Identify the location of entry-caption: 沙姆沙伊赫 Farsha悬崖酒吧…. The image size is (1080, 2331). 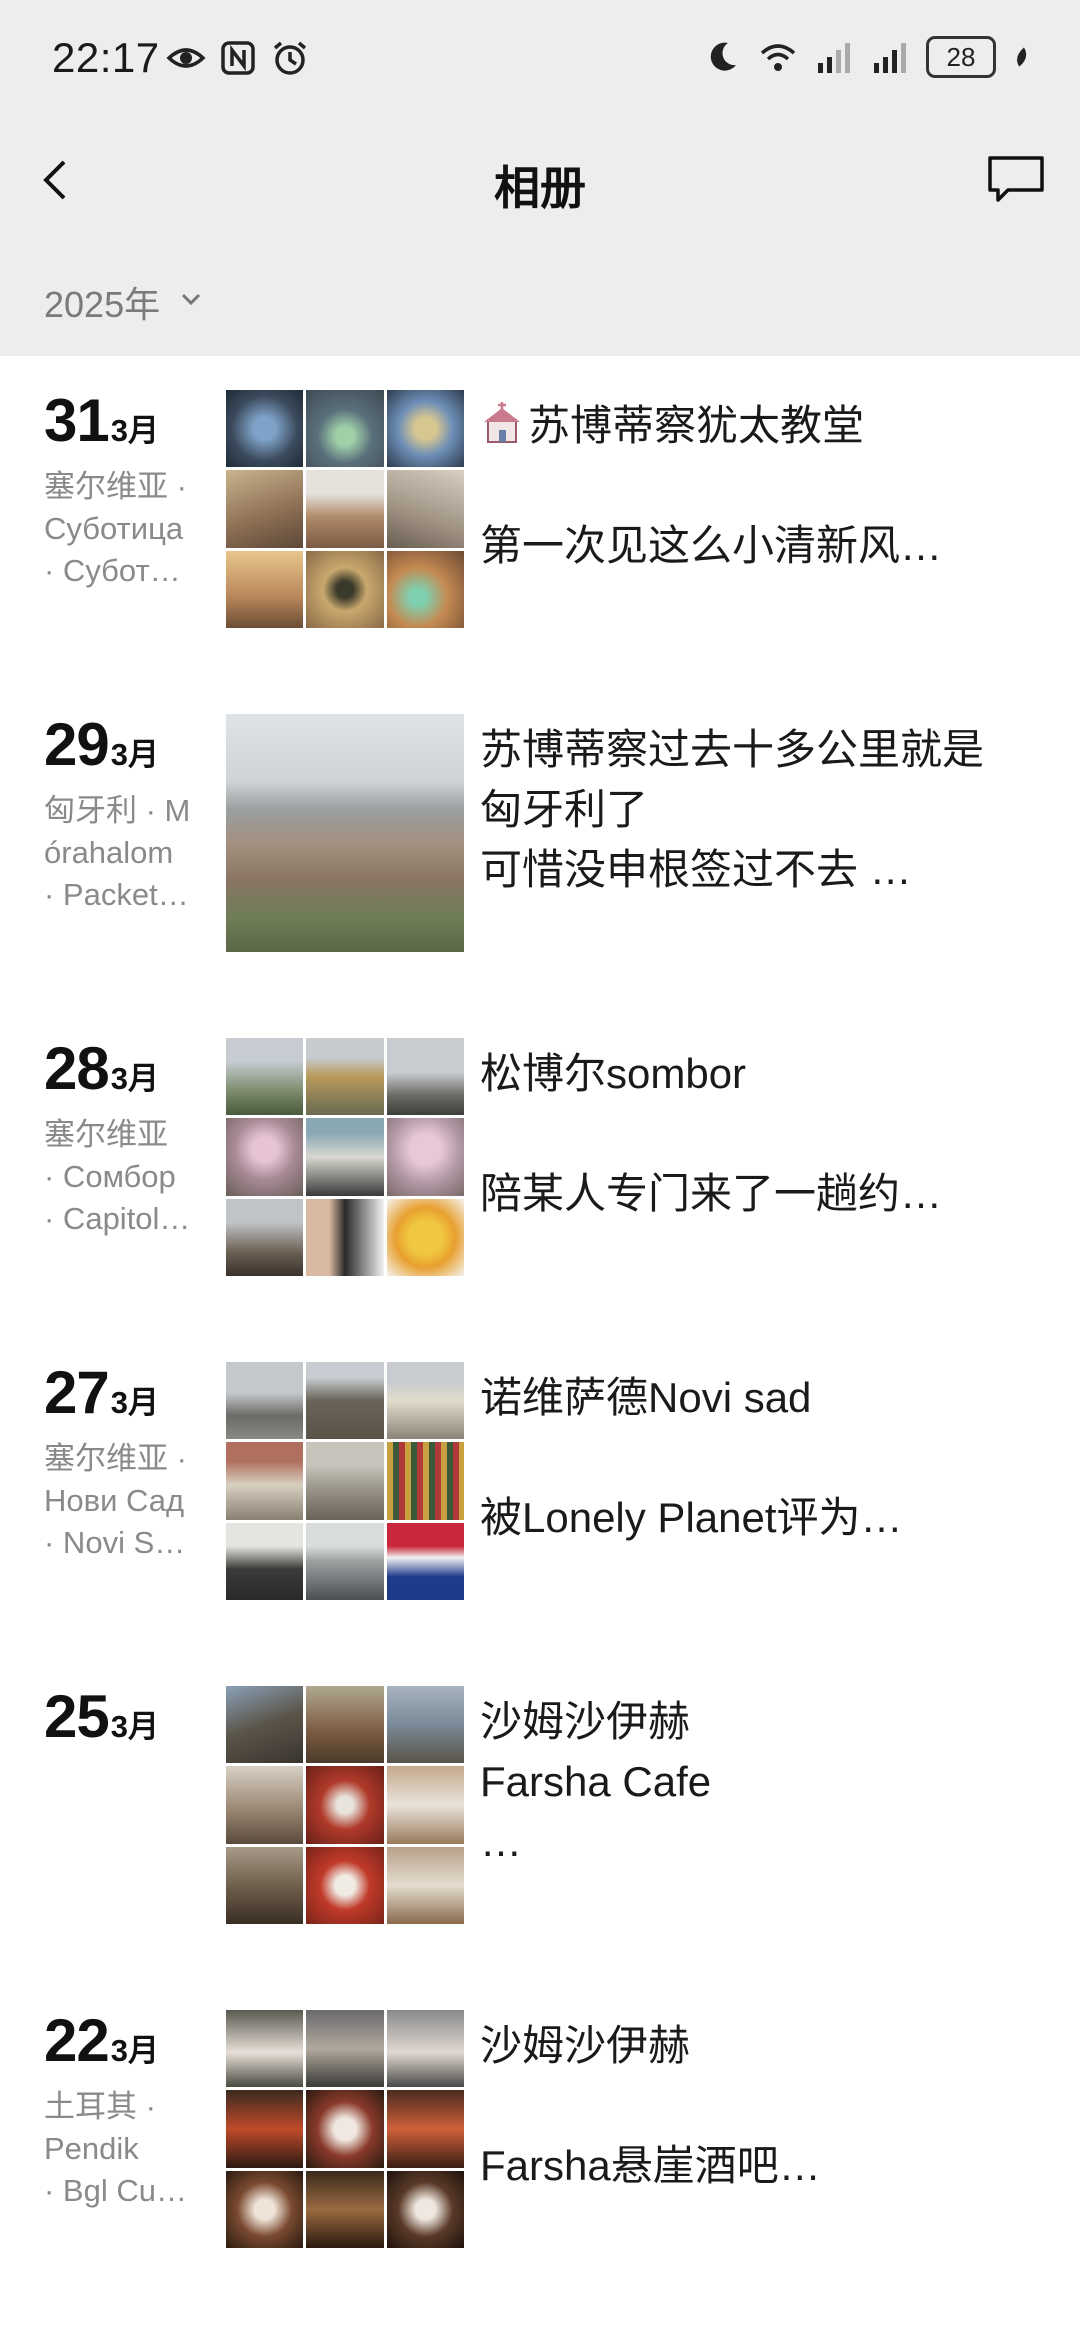
(760, 2106).